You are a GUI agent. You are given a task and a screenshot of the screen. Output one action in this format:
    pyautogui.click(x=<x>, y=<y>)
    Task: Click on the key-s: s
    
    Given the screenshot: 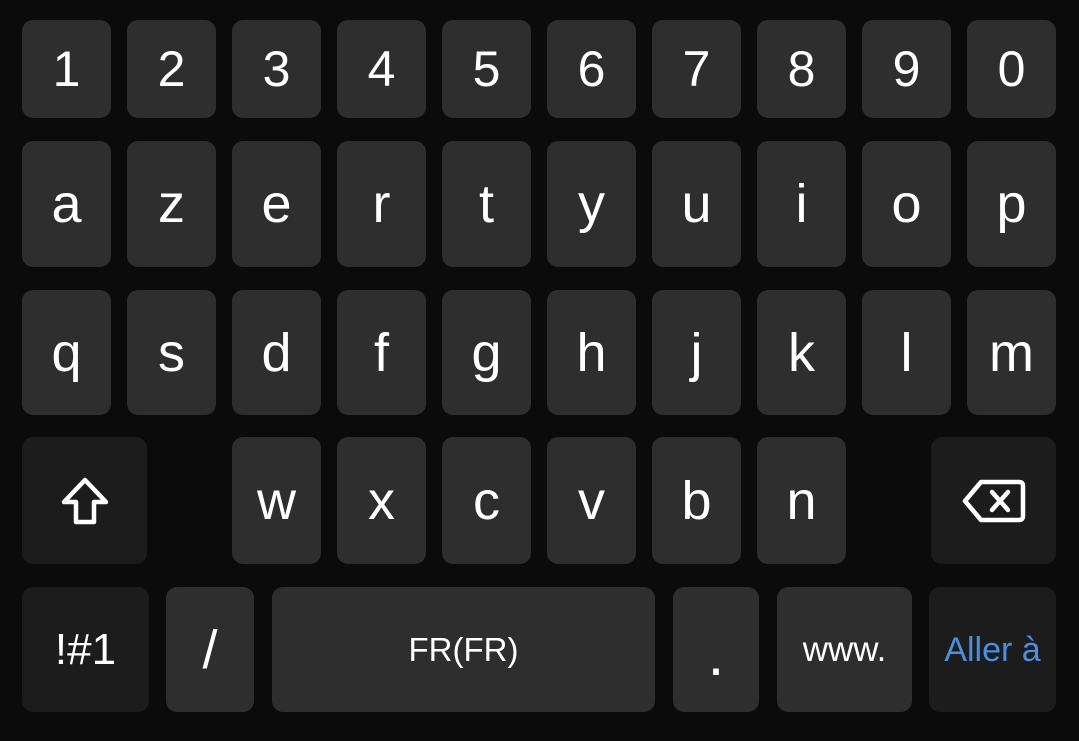 What is the action you would take?
    pyautogui.click(x=171, y=352)
    